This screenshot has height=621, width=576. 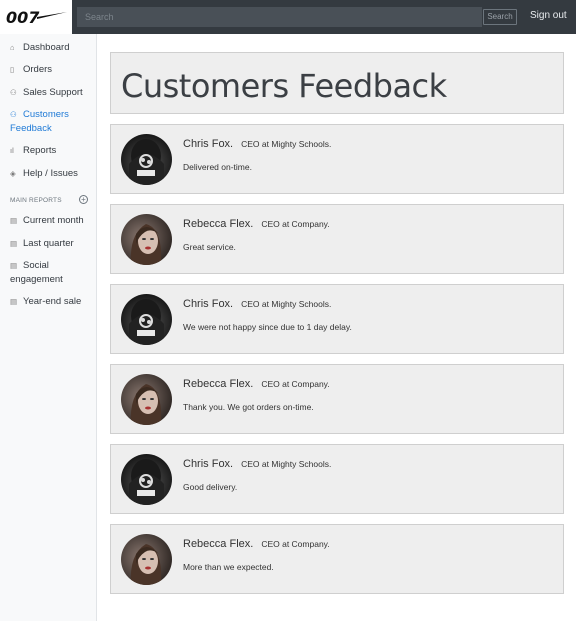 What do you see at coordinates (500, 17) in the screenshot?
I see `search-button: Search` at bounding box center [500, 17].